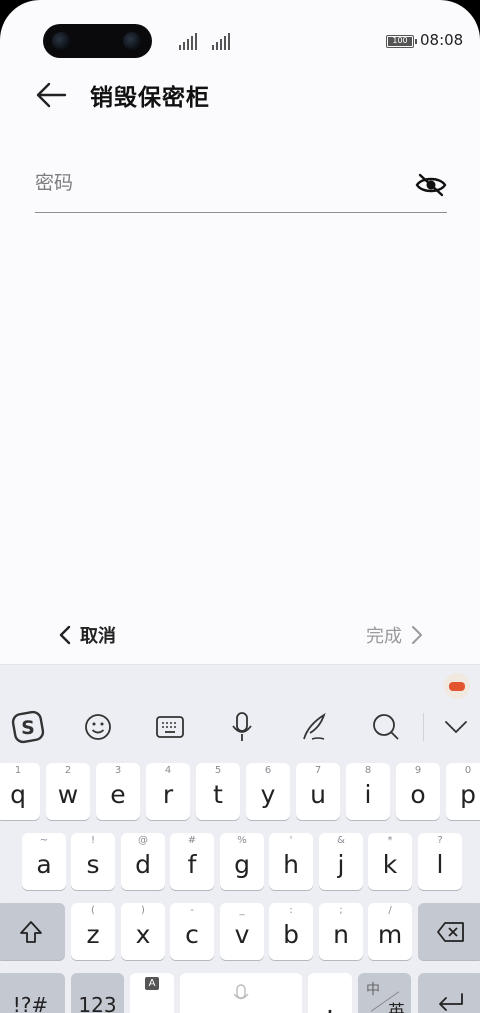 The width and height of the screenshot is (480, 1013). Describe the element at coordinates (143, 861) in the screenshot. I see `key-d: @ d` at that location.